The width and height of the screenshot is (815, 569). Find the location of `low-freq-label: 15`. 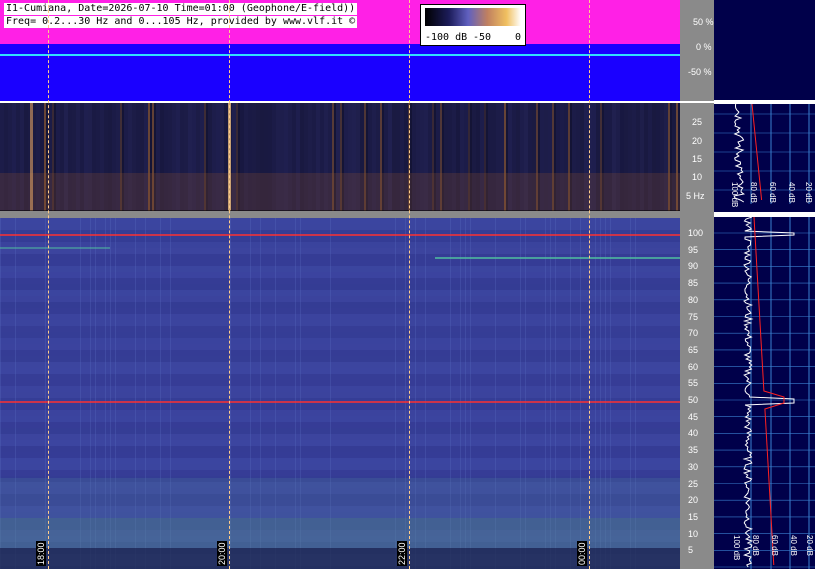

low-freq-label: 15 is located at coordinates (697, 159).